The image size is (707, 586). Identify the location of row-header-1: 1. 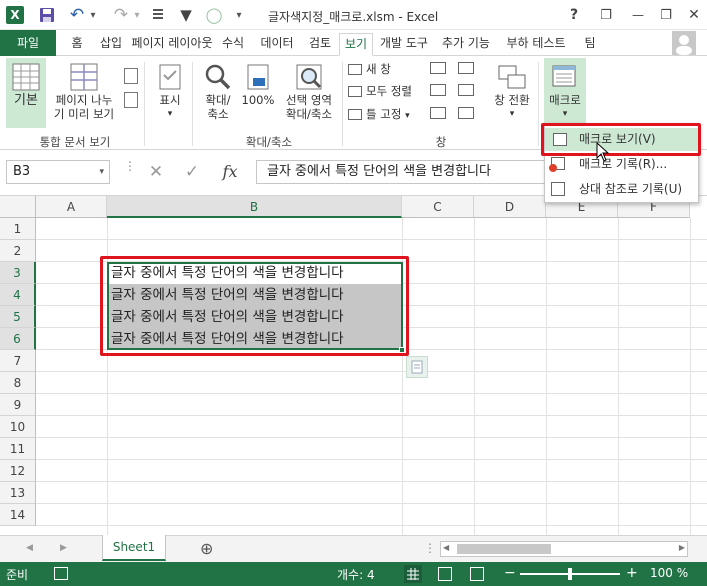
(18, 229).